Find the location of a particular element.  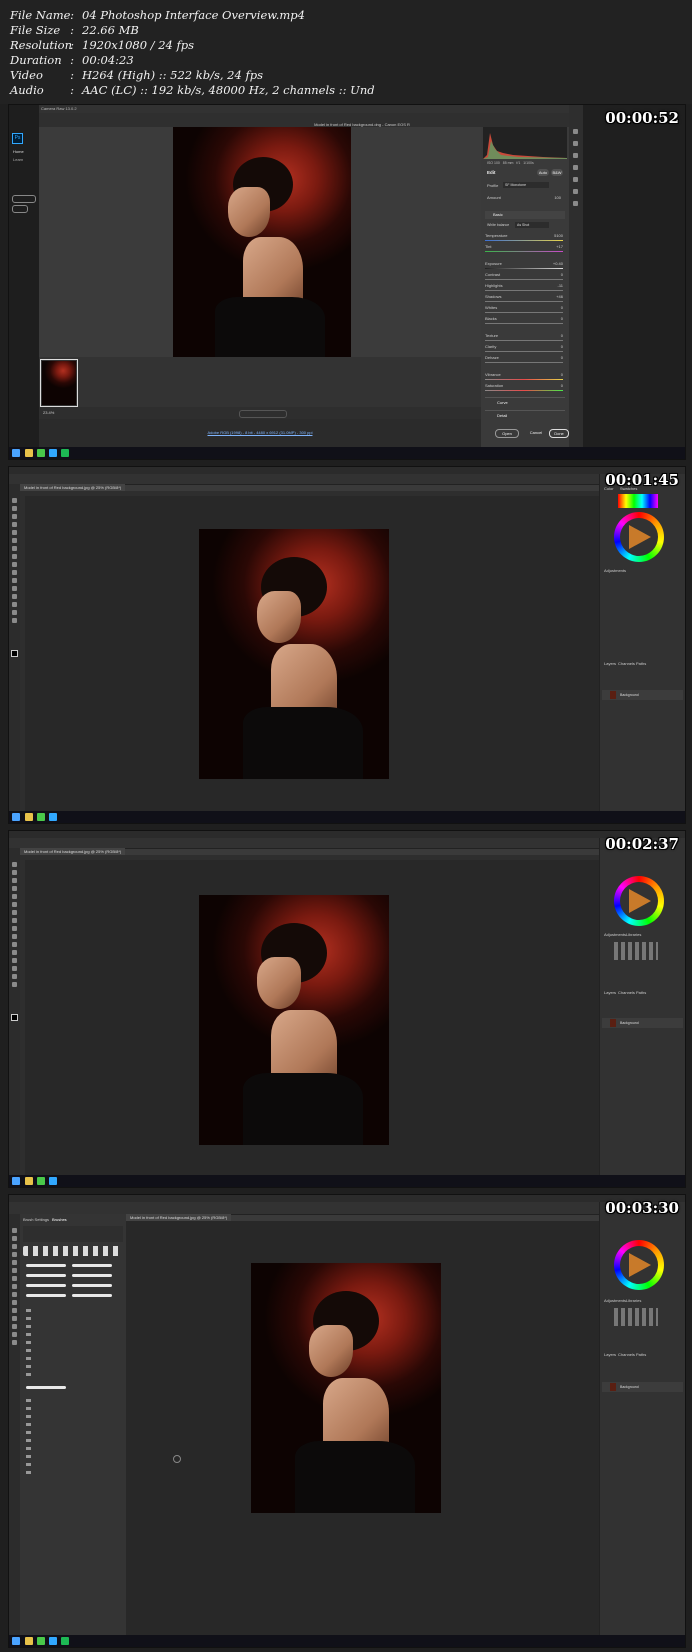

slider-saturation: Saturation 0 is located at coordinates (524, 388).